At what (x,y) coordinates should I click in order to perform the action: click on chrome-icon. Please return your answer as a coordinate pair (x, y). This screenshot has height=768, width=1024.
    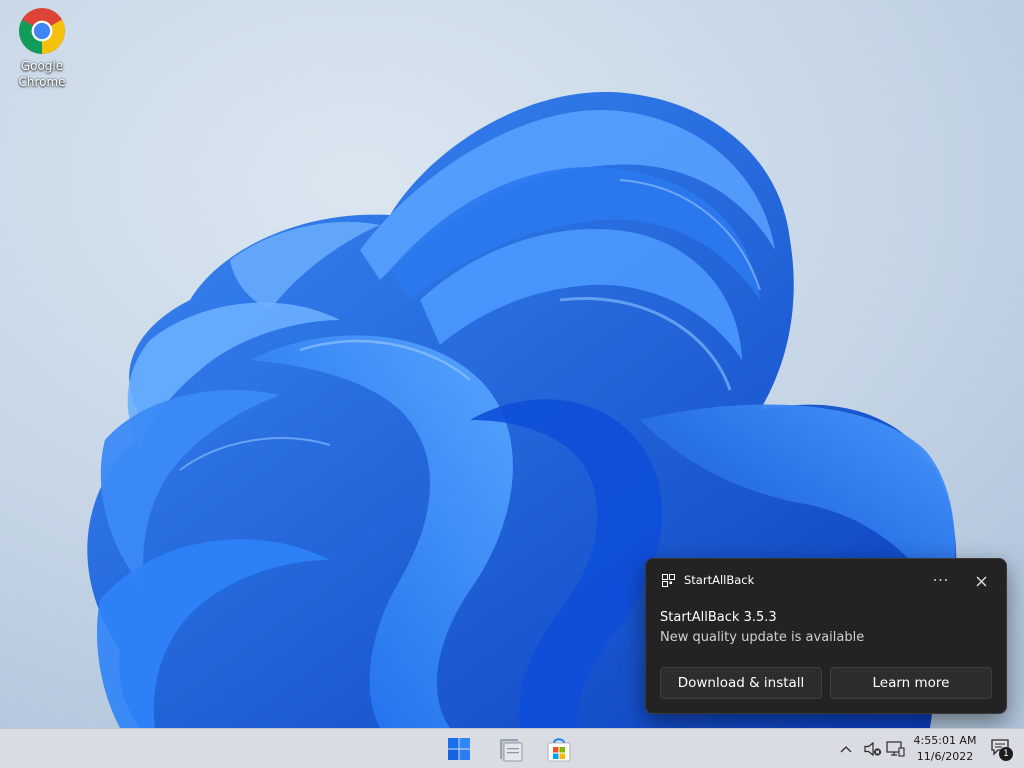
    Looking at the image, I should click on (42, 31).